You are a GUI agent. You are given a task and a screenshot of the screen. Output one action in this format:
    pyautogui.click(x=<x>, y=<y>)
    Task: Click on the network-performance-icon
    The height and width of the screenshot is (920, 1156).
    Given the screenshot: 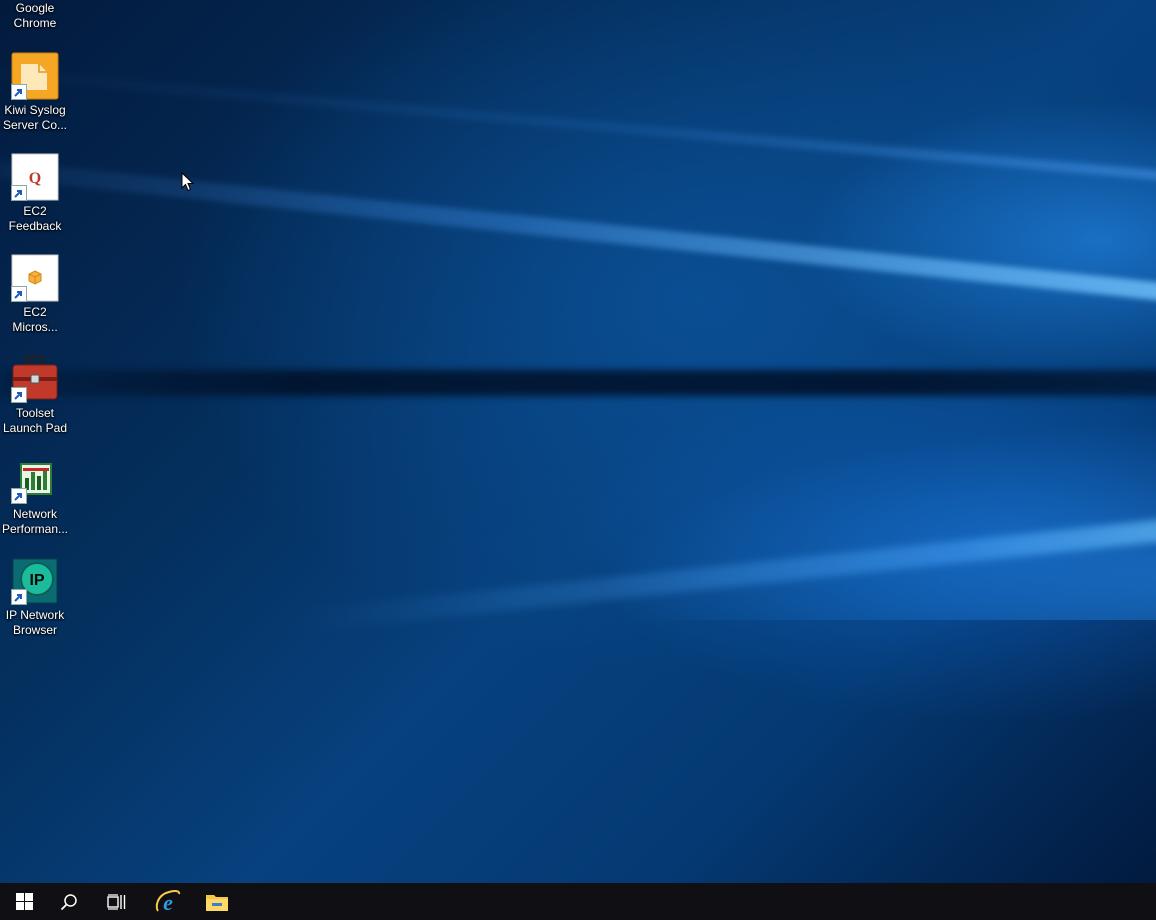 What is the action you would take?
    pyautogui.click(x=35, y=480)
    